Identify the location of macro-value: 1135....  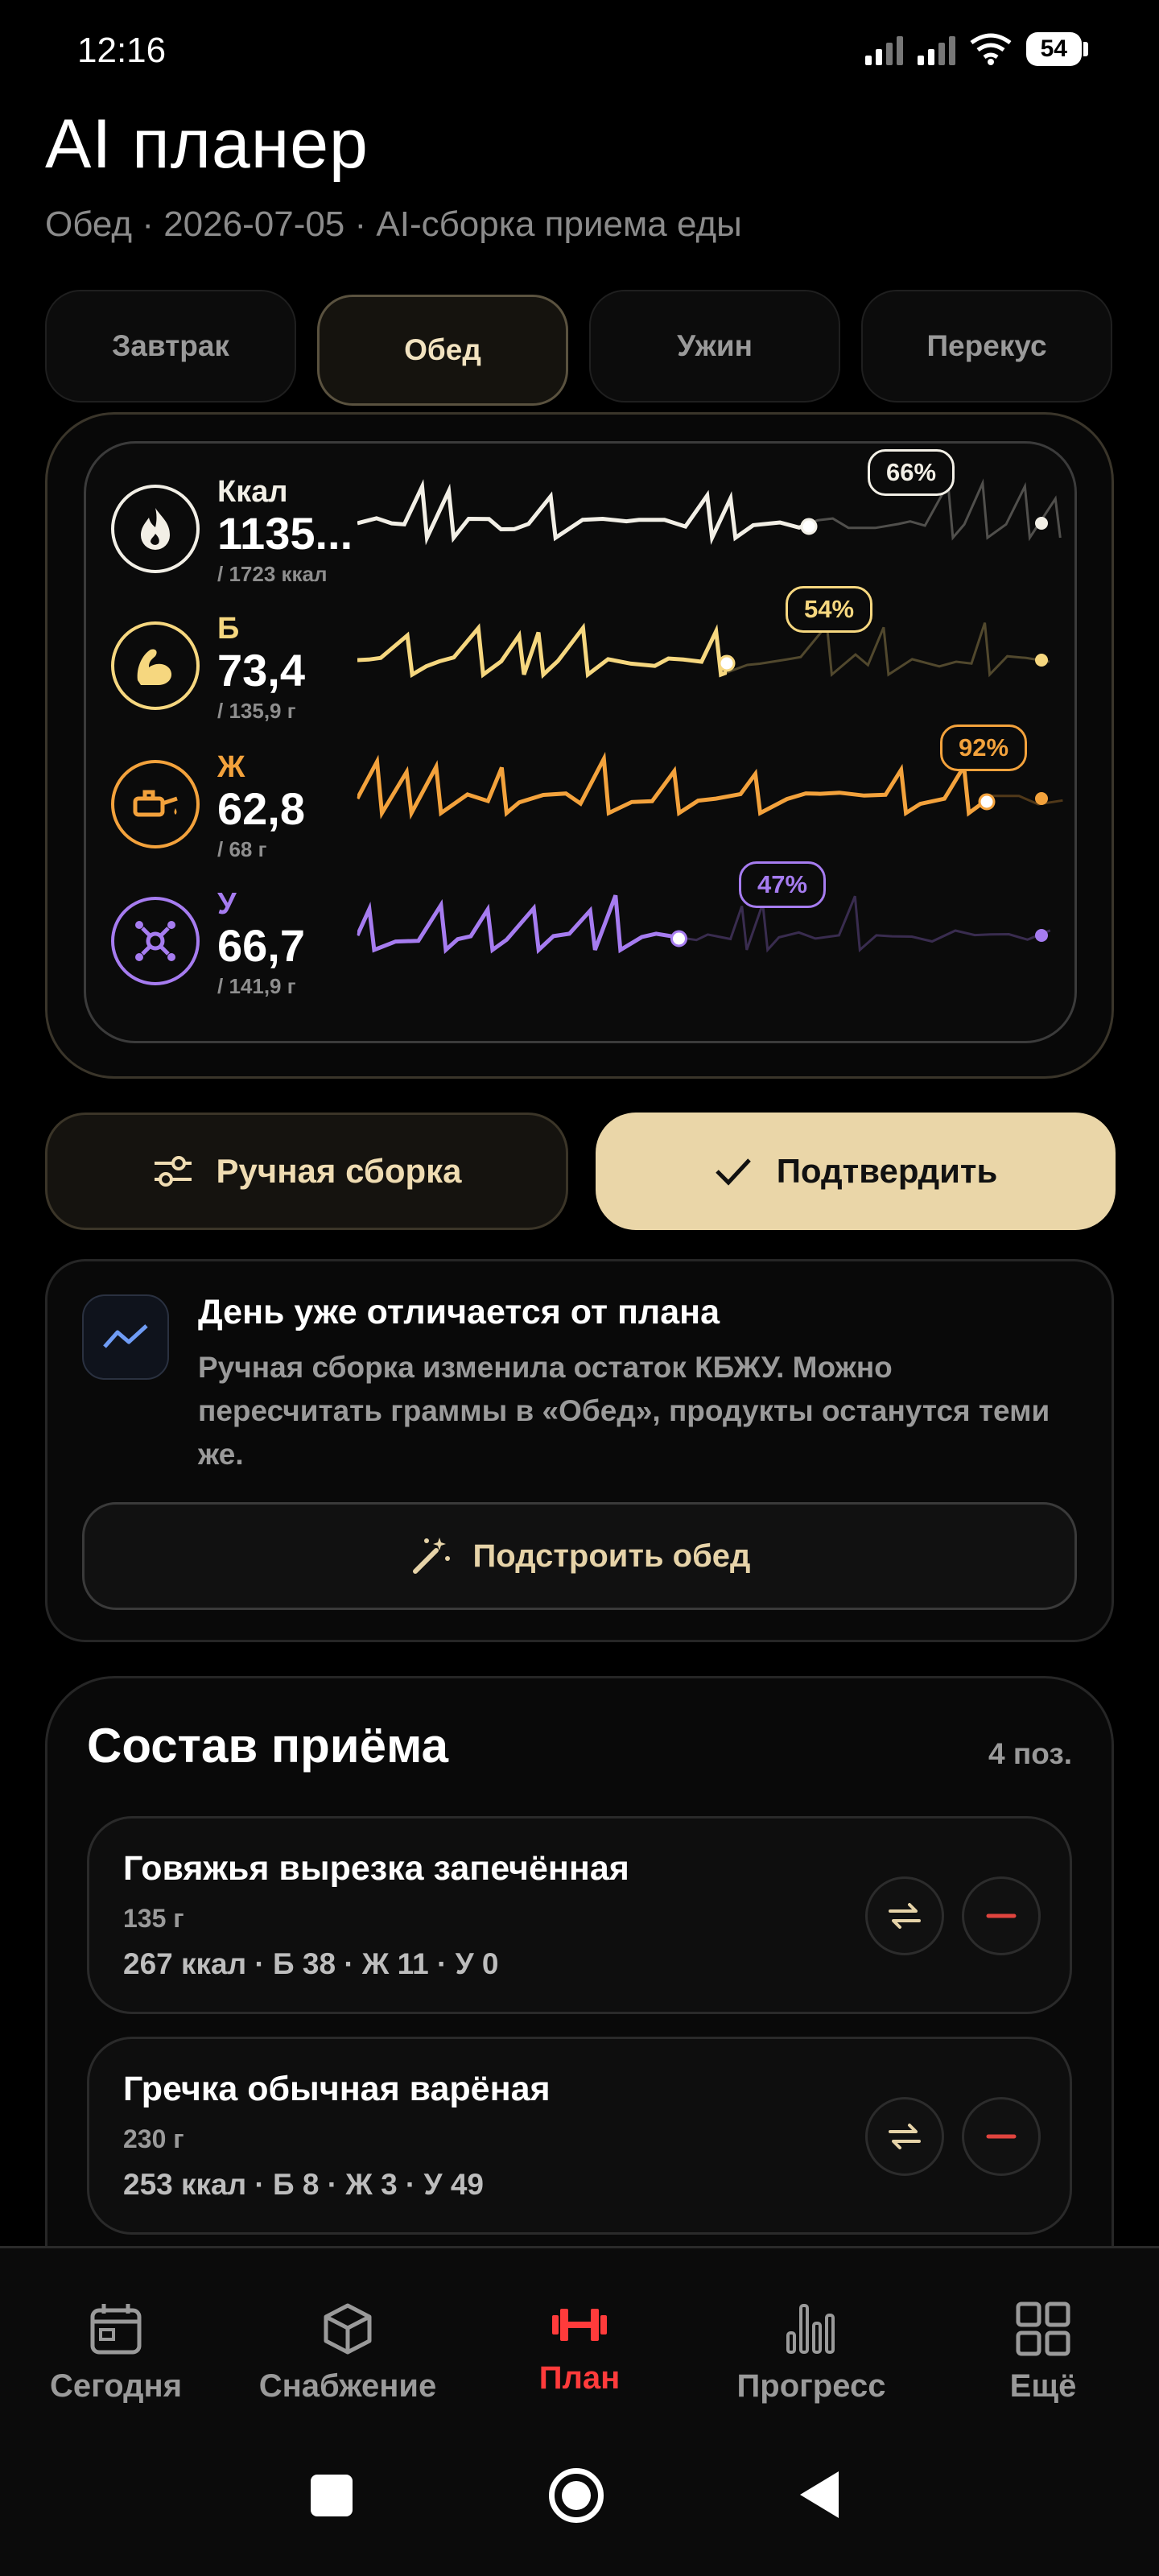
(285, 533).